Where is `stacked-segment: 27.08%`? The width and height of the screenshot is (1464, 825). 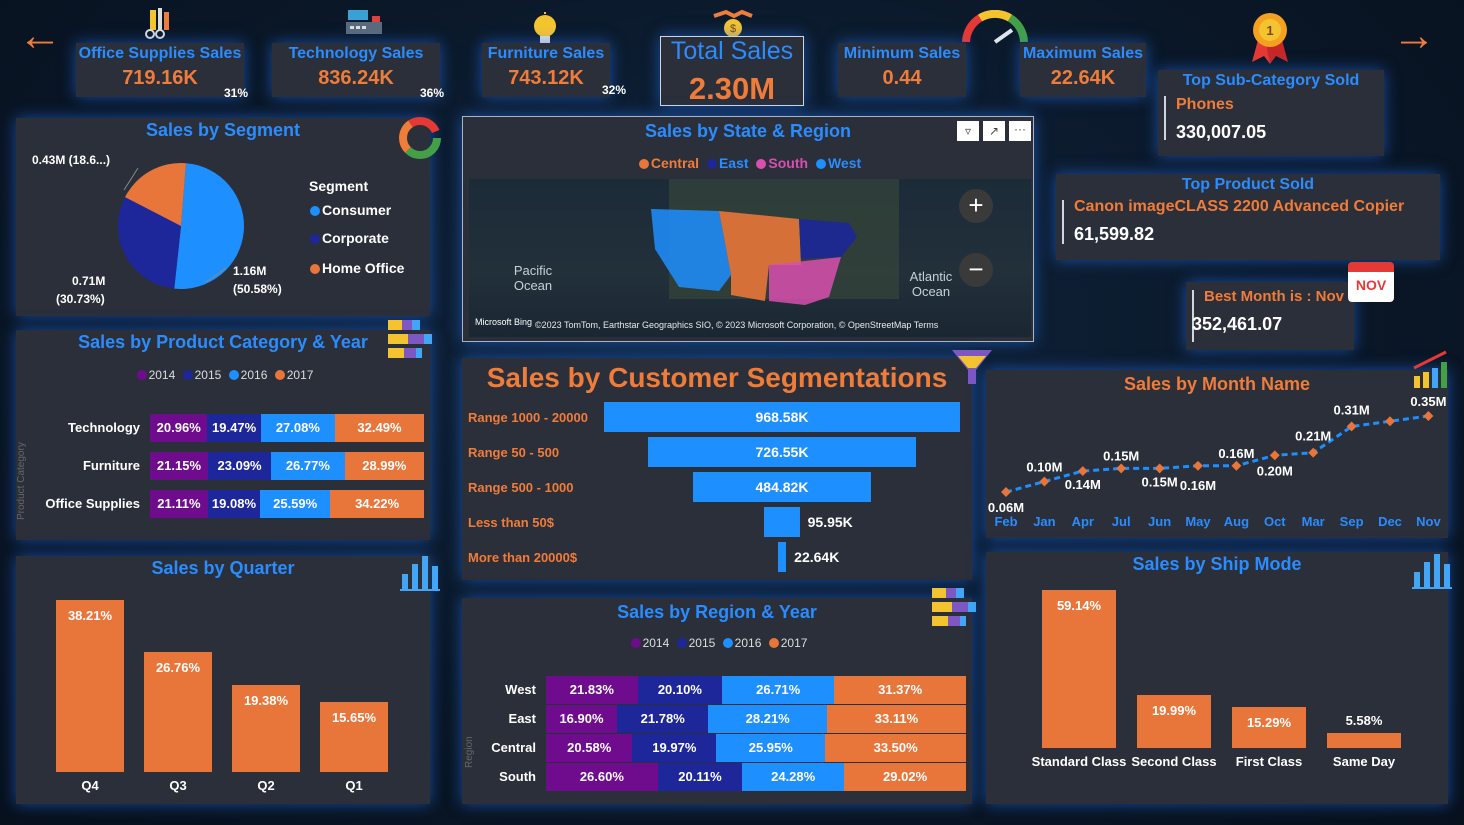 stacked-segment: 27.08% is located at coordinates (297, 428).